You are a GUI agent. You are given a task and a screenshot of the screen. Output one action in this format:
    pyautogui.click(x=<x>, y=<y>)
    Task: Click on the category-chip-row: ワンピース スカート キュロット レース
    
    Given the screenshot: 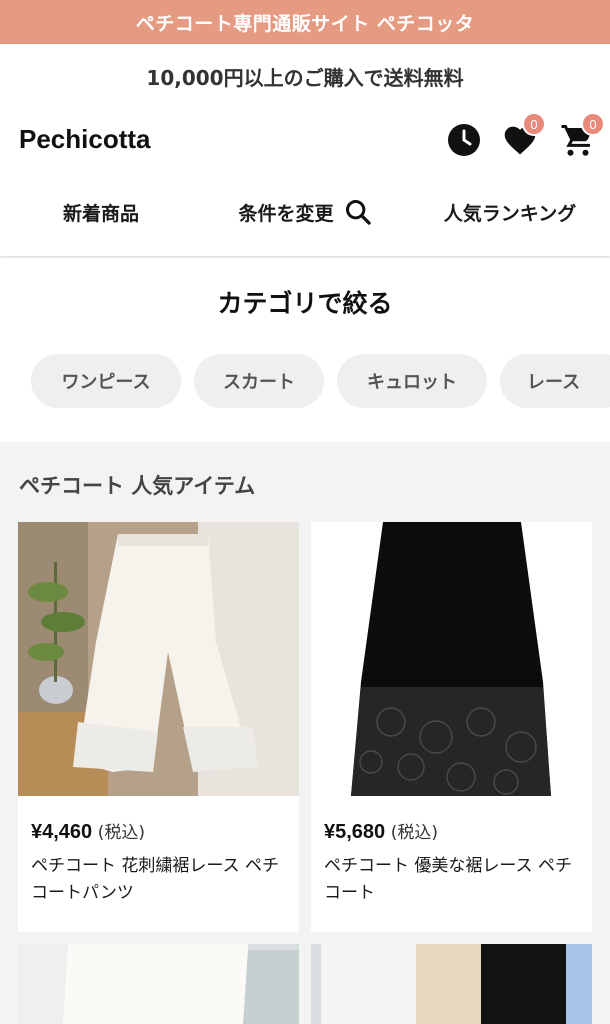 What is the action you would take?
    pyautogui.click(x=305, y=382)
    